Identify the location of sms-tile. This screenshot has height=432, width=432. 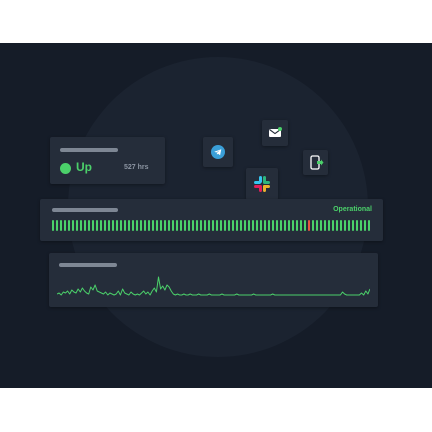
(315, 162).